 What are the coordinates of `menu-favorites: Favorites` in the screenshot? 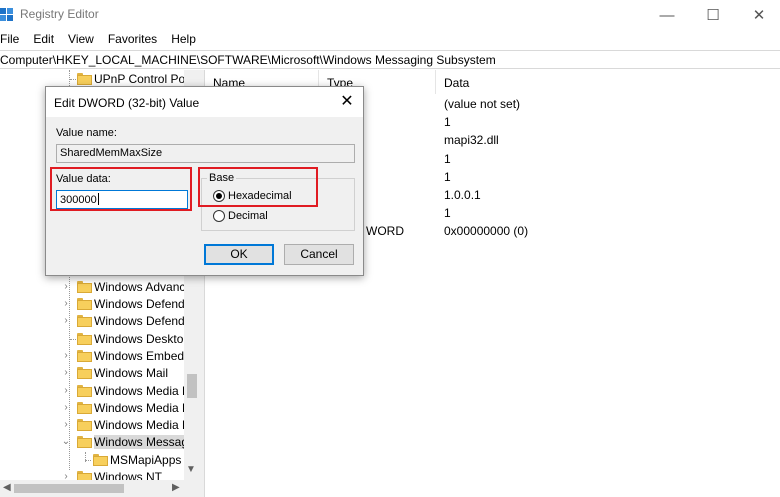 It's located at (132, 39).